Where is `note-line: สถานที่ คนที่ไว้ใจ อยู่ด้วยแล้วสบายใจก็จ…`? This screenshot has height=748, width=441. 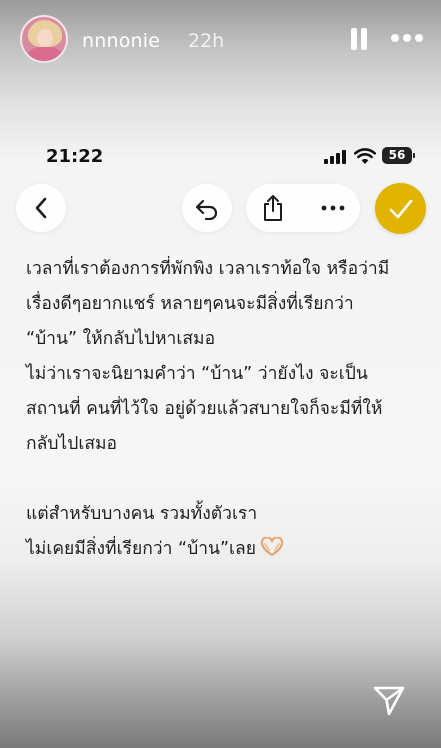 note-line: สถานที่ คนที่ไว้ใจ อยู่ด้วยแล้วสบายใจก็จ… is located at coordinates (204, 409).